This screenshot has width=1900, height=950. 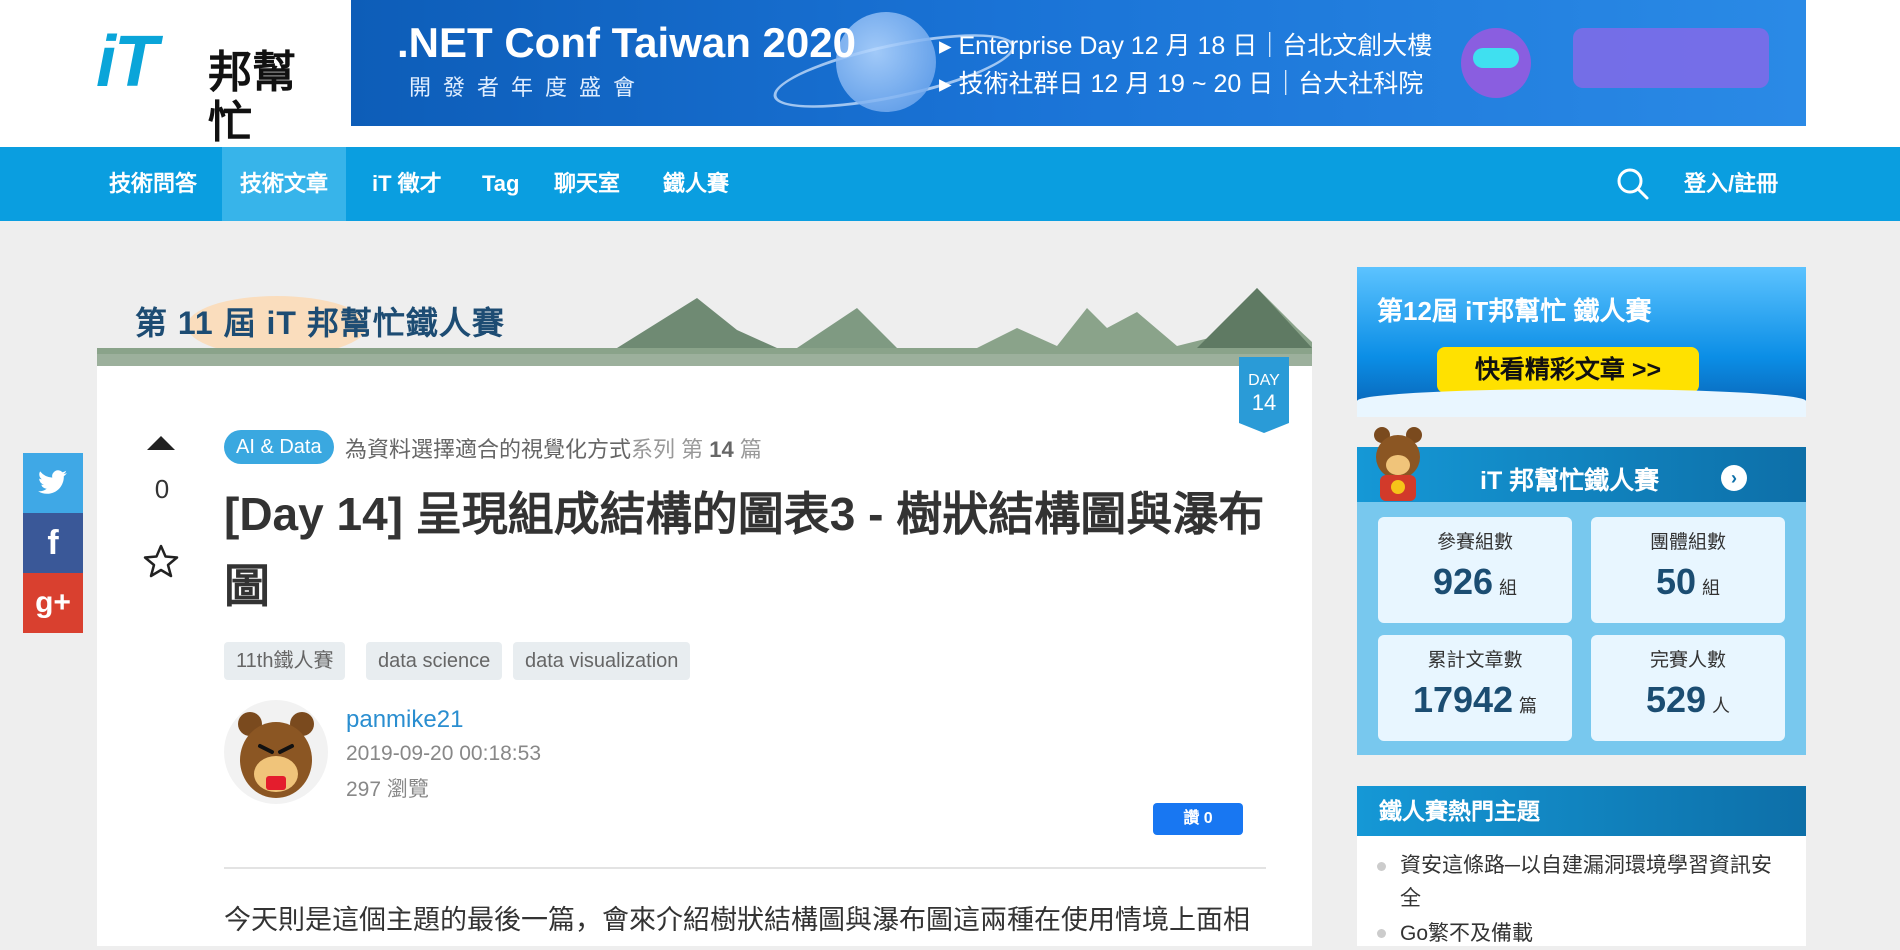 I want to click on author-name: panmike21, so click(x=404, y=720).